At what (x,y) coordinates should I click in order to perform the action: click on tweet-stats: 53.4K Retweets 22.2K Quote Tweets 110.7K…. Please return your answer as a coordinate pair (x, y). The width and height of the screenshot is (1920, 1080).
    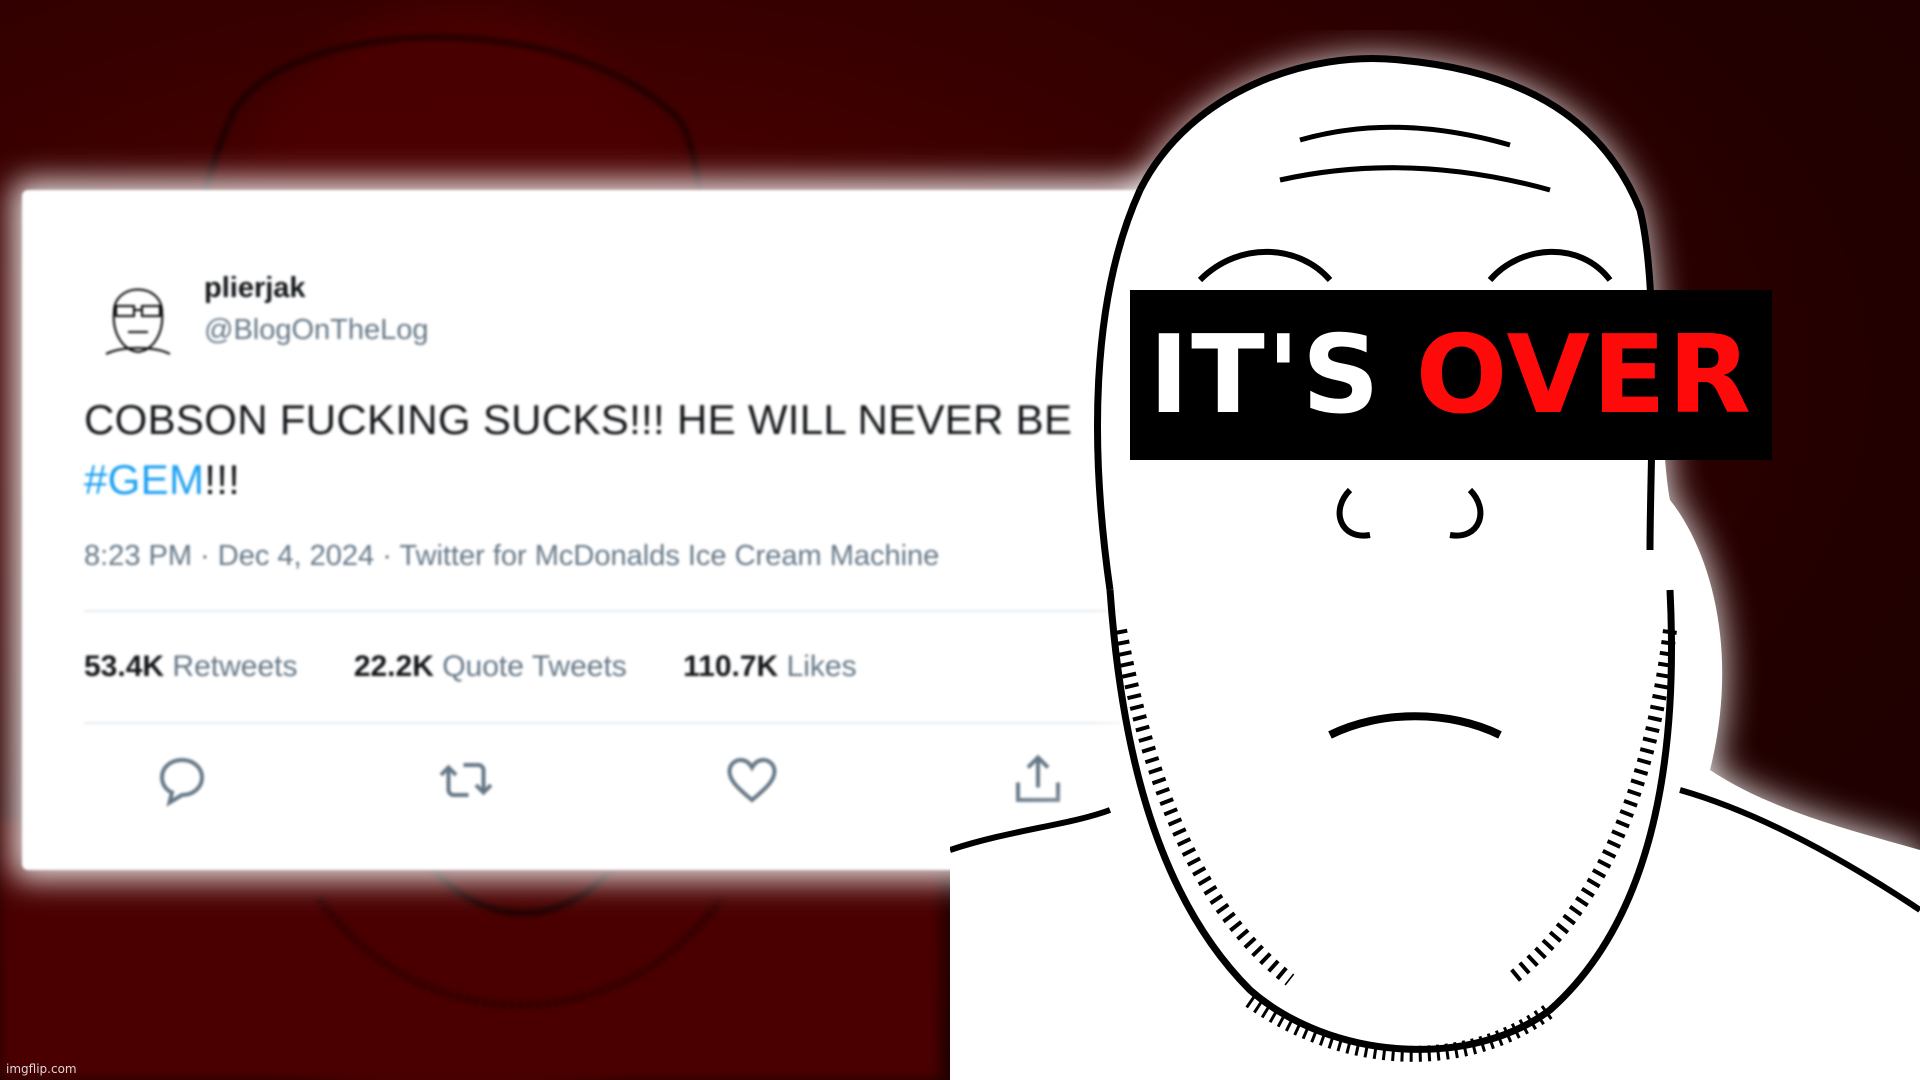
    Looking at the image, I should click on (494, 667).